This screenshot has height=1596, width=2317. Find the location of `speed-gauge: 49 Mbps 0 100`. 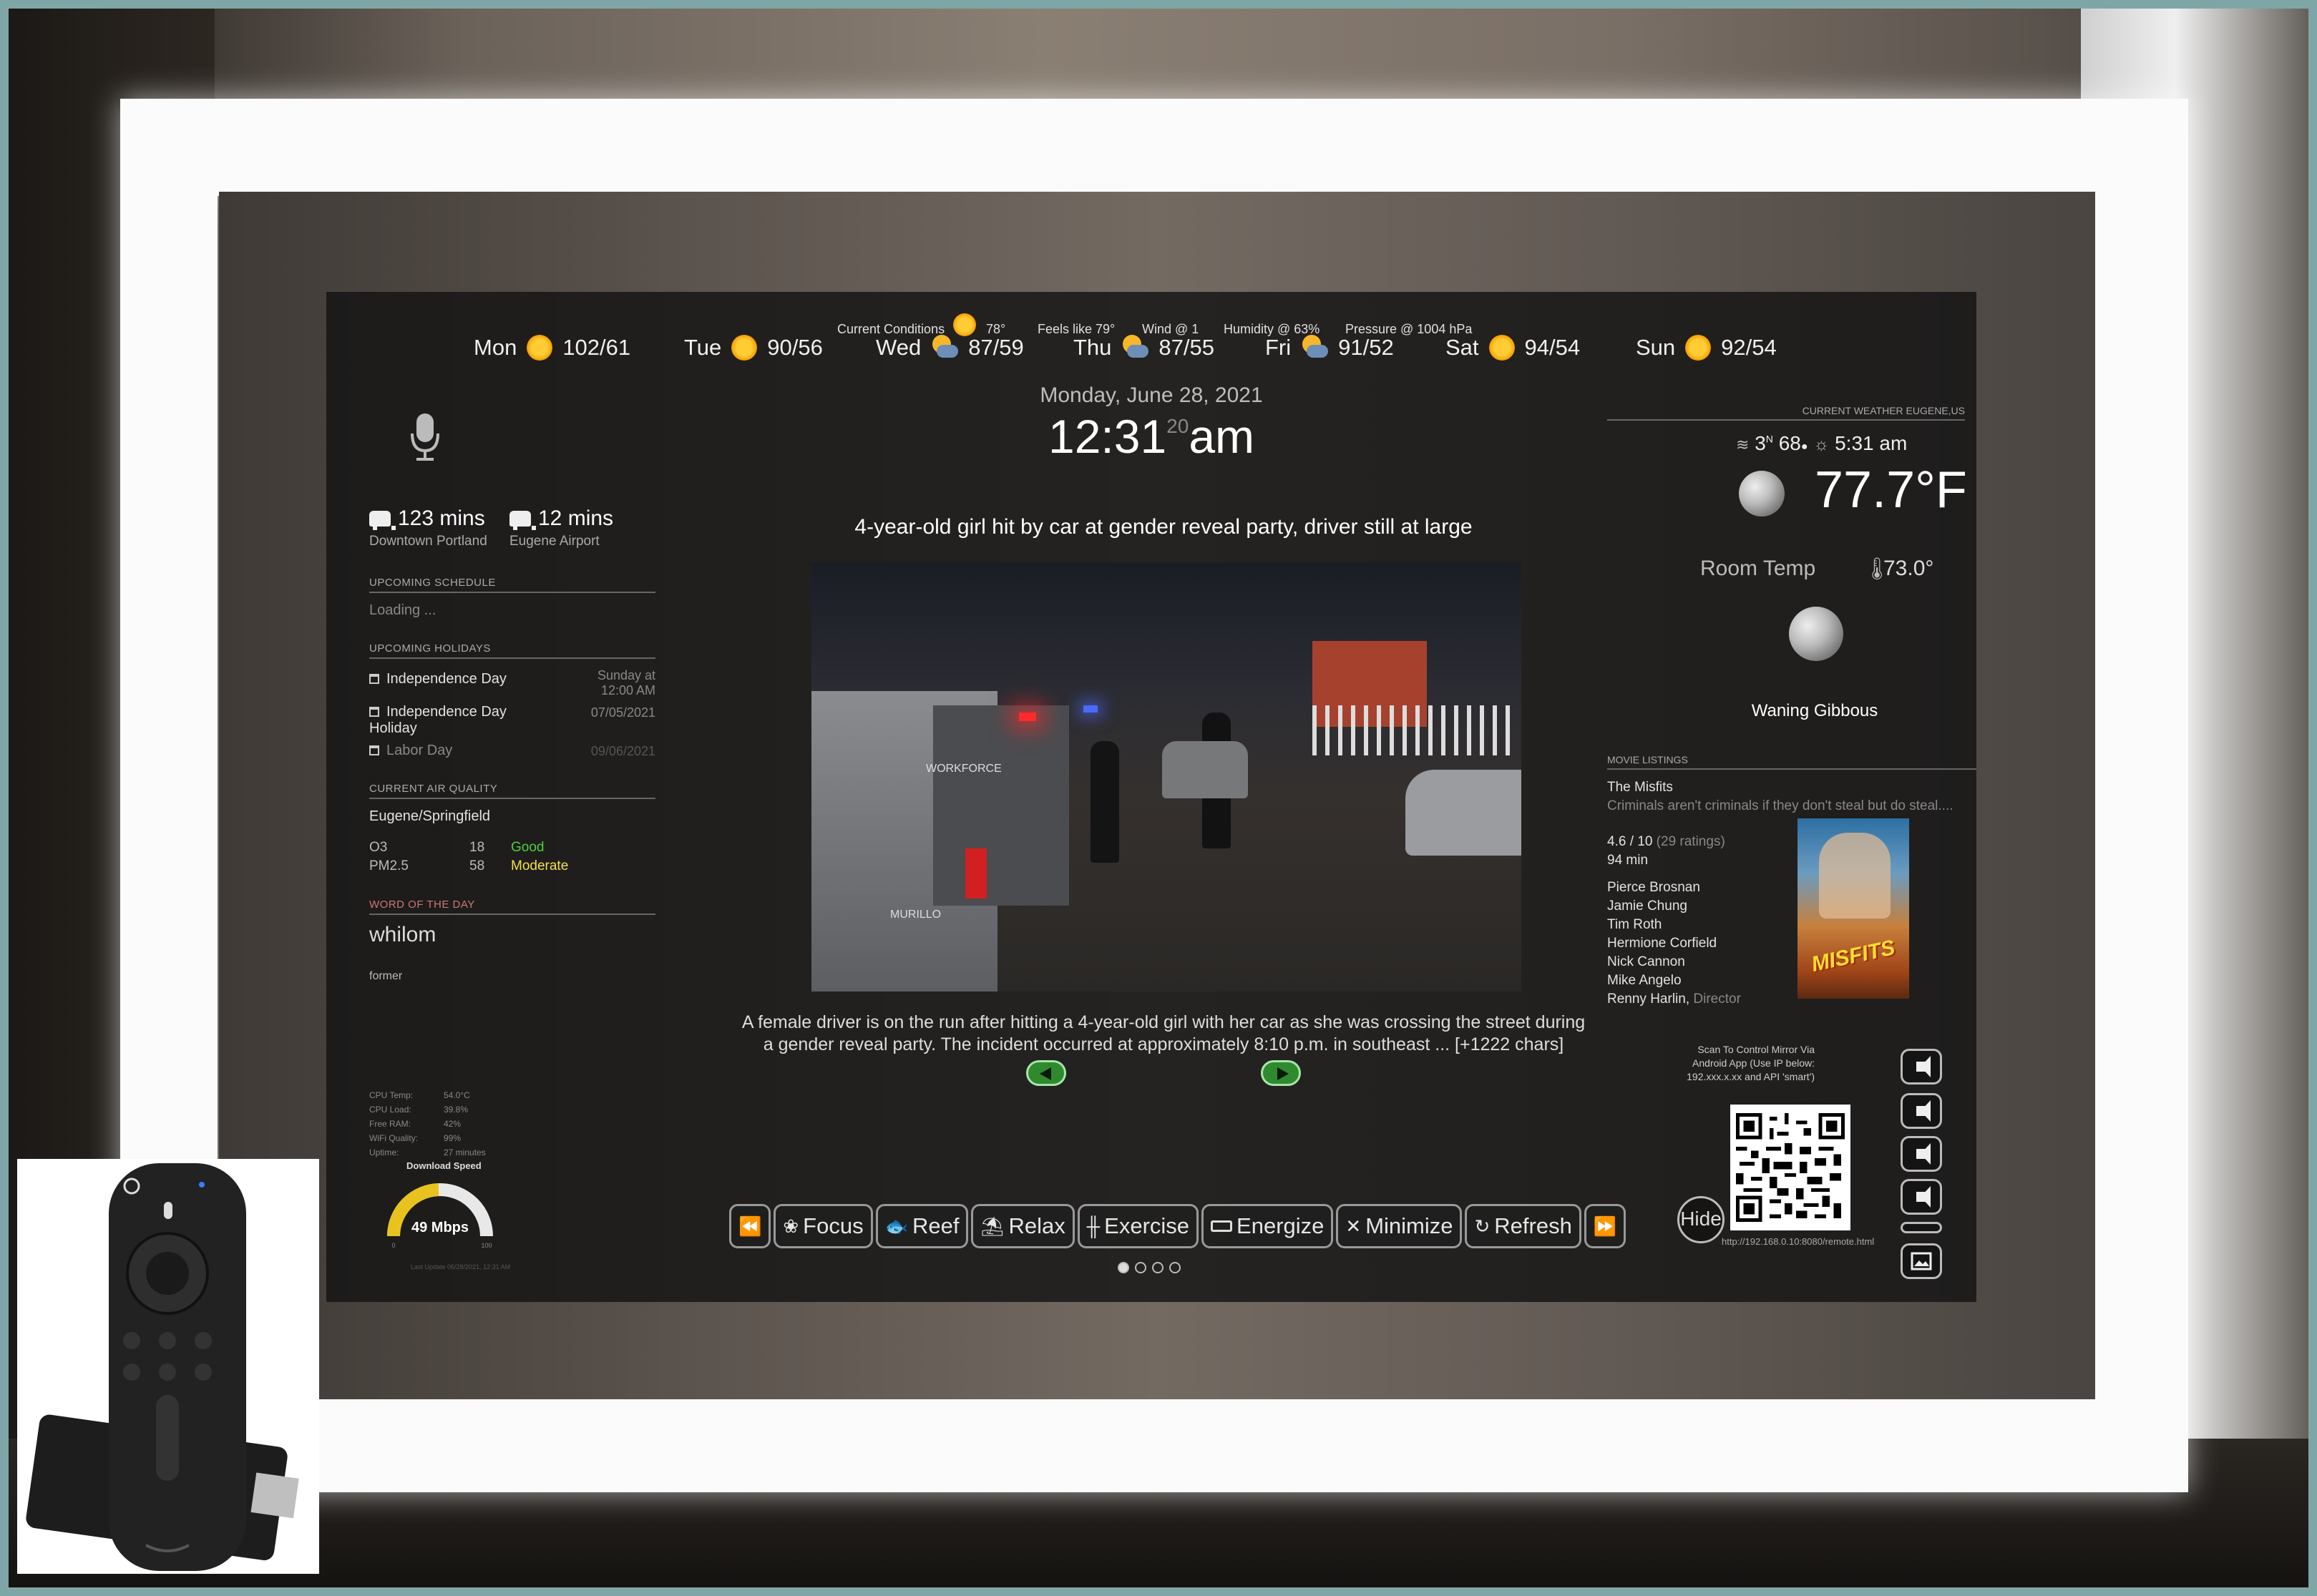

speed-gauge: 49 Mbps 0 100 is located at coordinates (440, 1216).